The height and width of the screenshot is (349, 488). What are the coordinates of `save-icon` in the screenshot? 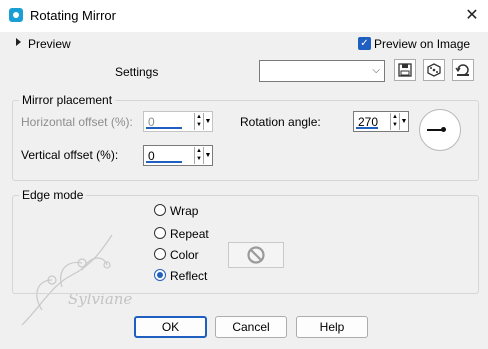 It's located at (405, 70).